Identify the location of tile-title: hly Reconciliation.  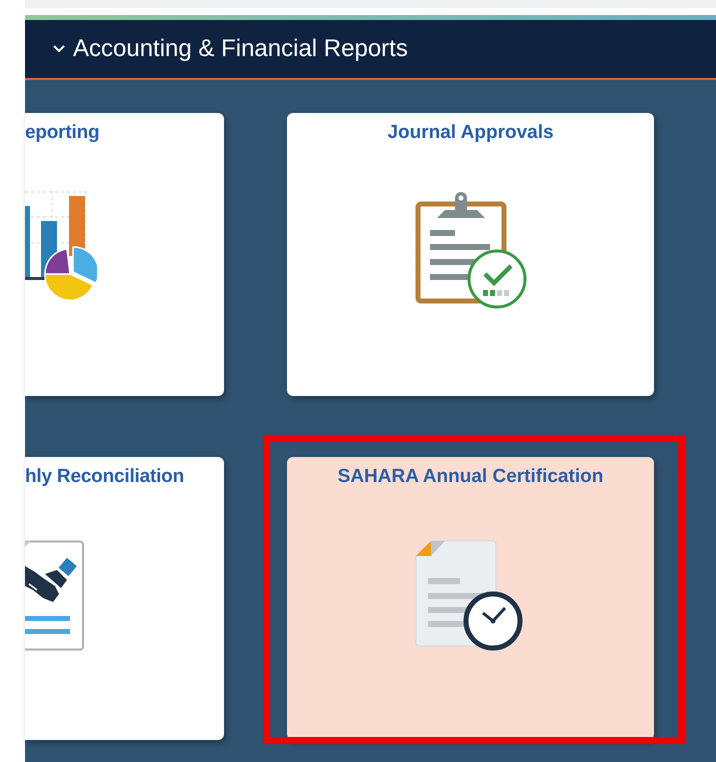
(105, 476).